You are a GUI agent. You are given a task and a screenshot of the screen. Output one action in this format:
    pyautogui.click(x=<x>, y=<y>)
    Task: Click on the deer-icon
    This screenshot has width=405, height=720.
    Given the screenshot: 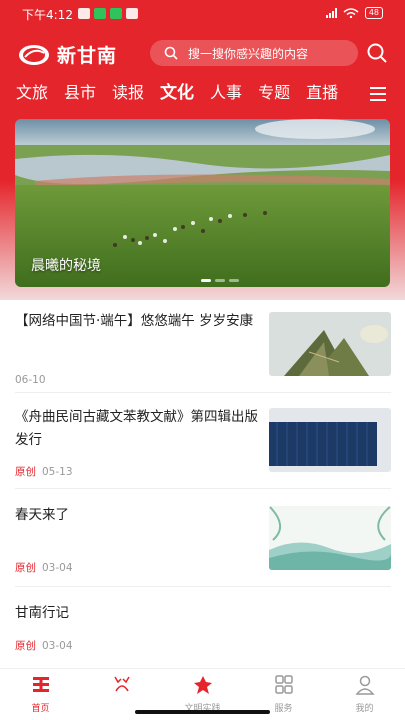 What is the action you would take?
    pyautogui.click(x=121, y=684)
    